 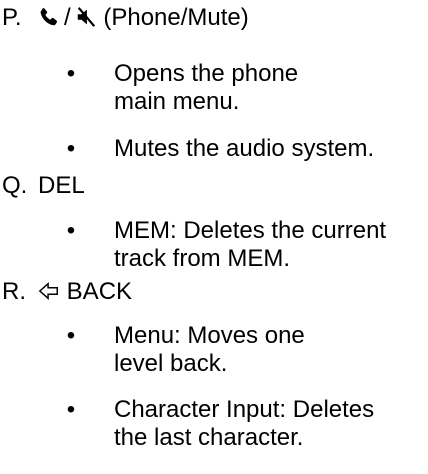 I want to click on entry-p-letter: P., so click(x=12, y=17).